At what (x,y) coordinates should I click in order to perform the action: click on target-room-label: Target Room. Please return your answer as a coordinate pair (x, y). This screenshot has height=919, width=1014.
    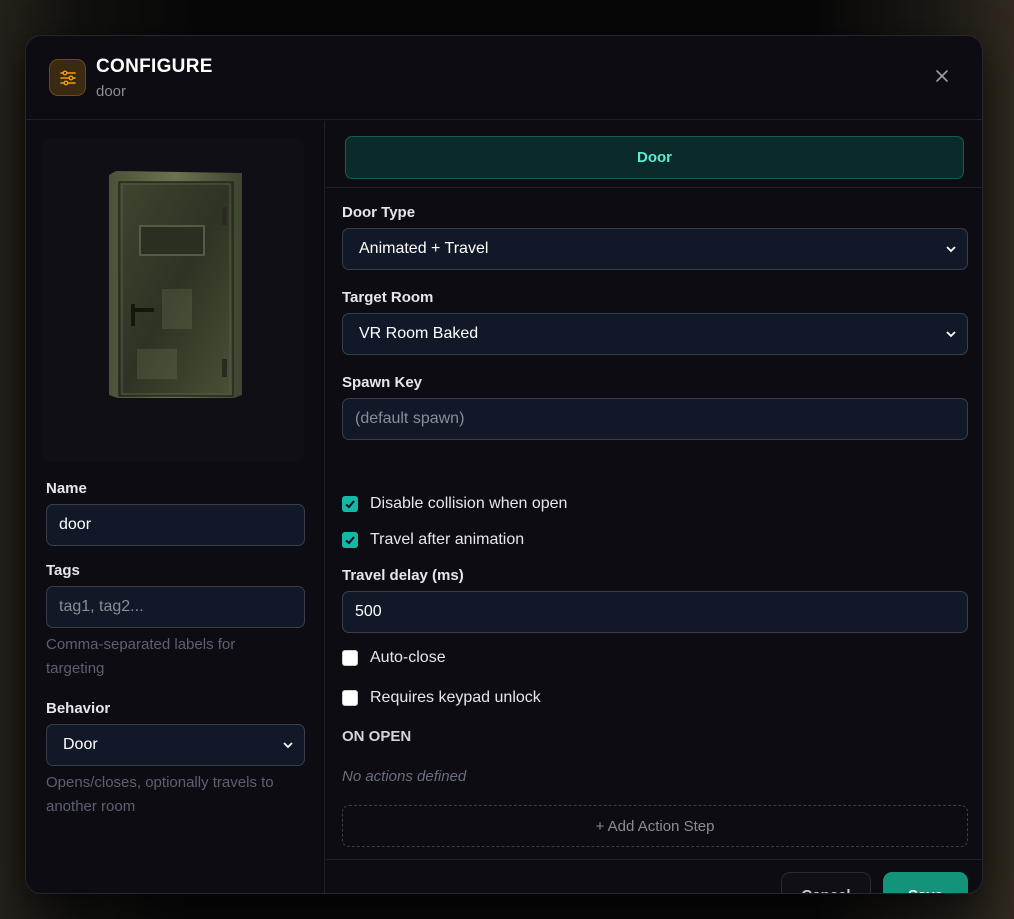
    Looking at the image, I should click on (388, 297).